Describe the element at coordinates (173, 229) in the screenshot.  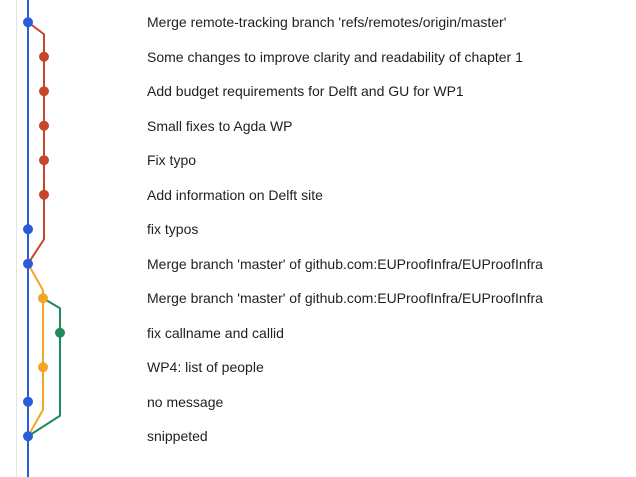
I see `commit-message: fix typos` at that location.